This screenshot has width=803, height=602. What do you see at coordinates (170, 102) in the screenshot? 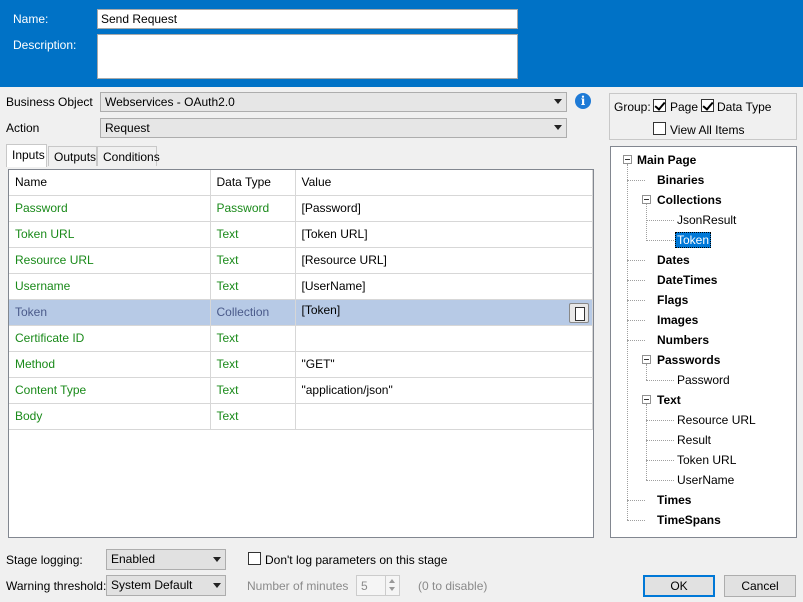
I see `business-object-value: Webservices - OAuth2.0` at bounding box center [170, 102].